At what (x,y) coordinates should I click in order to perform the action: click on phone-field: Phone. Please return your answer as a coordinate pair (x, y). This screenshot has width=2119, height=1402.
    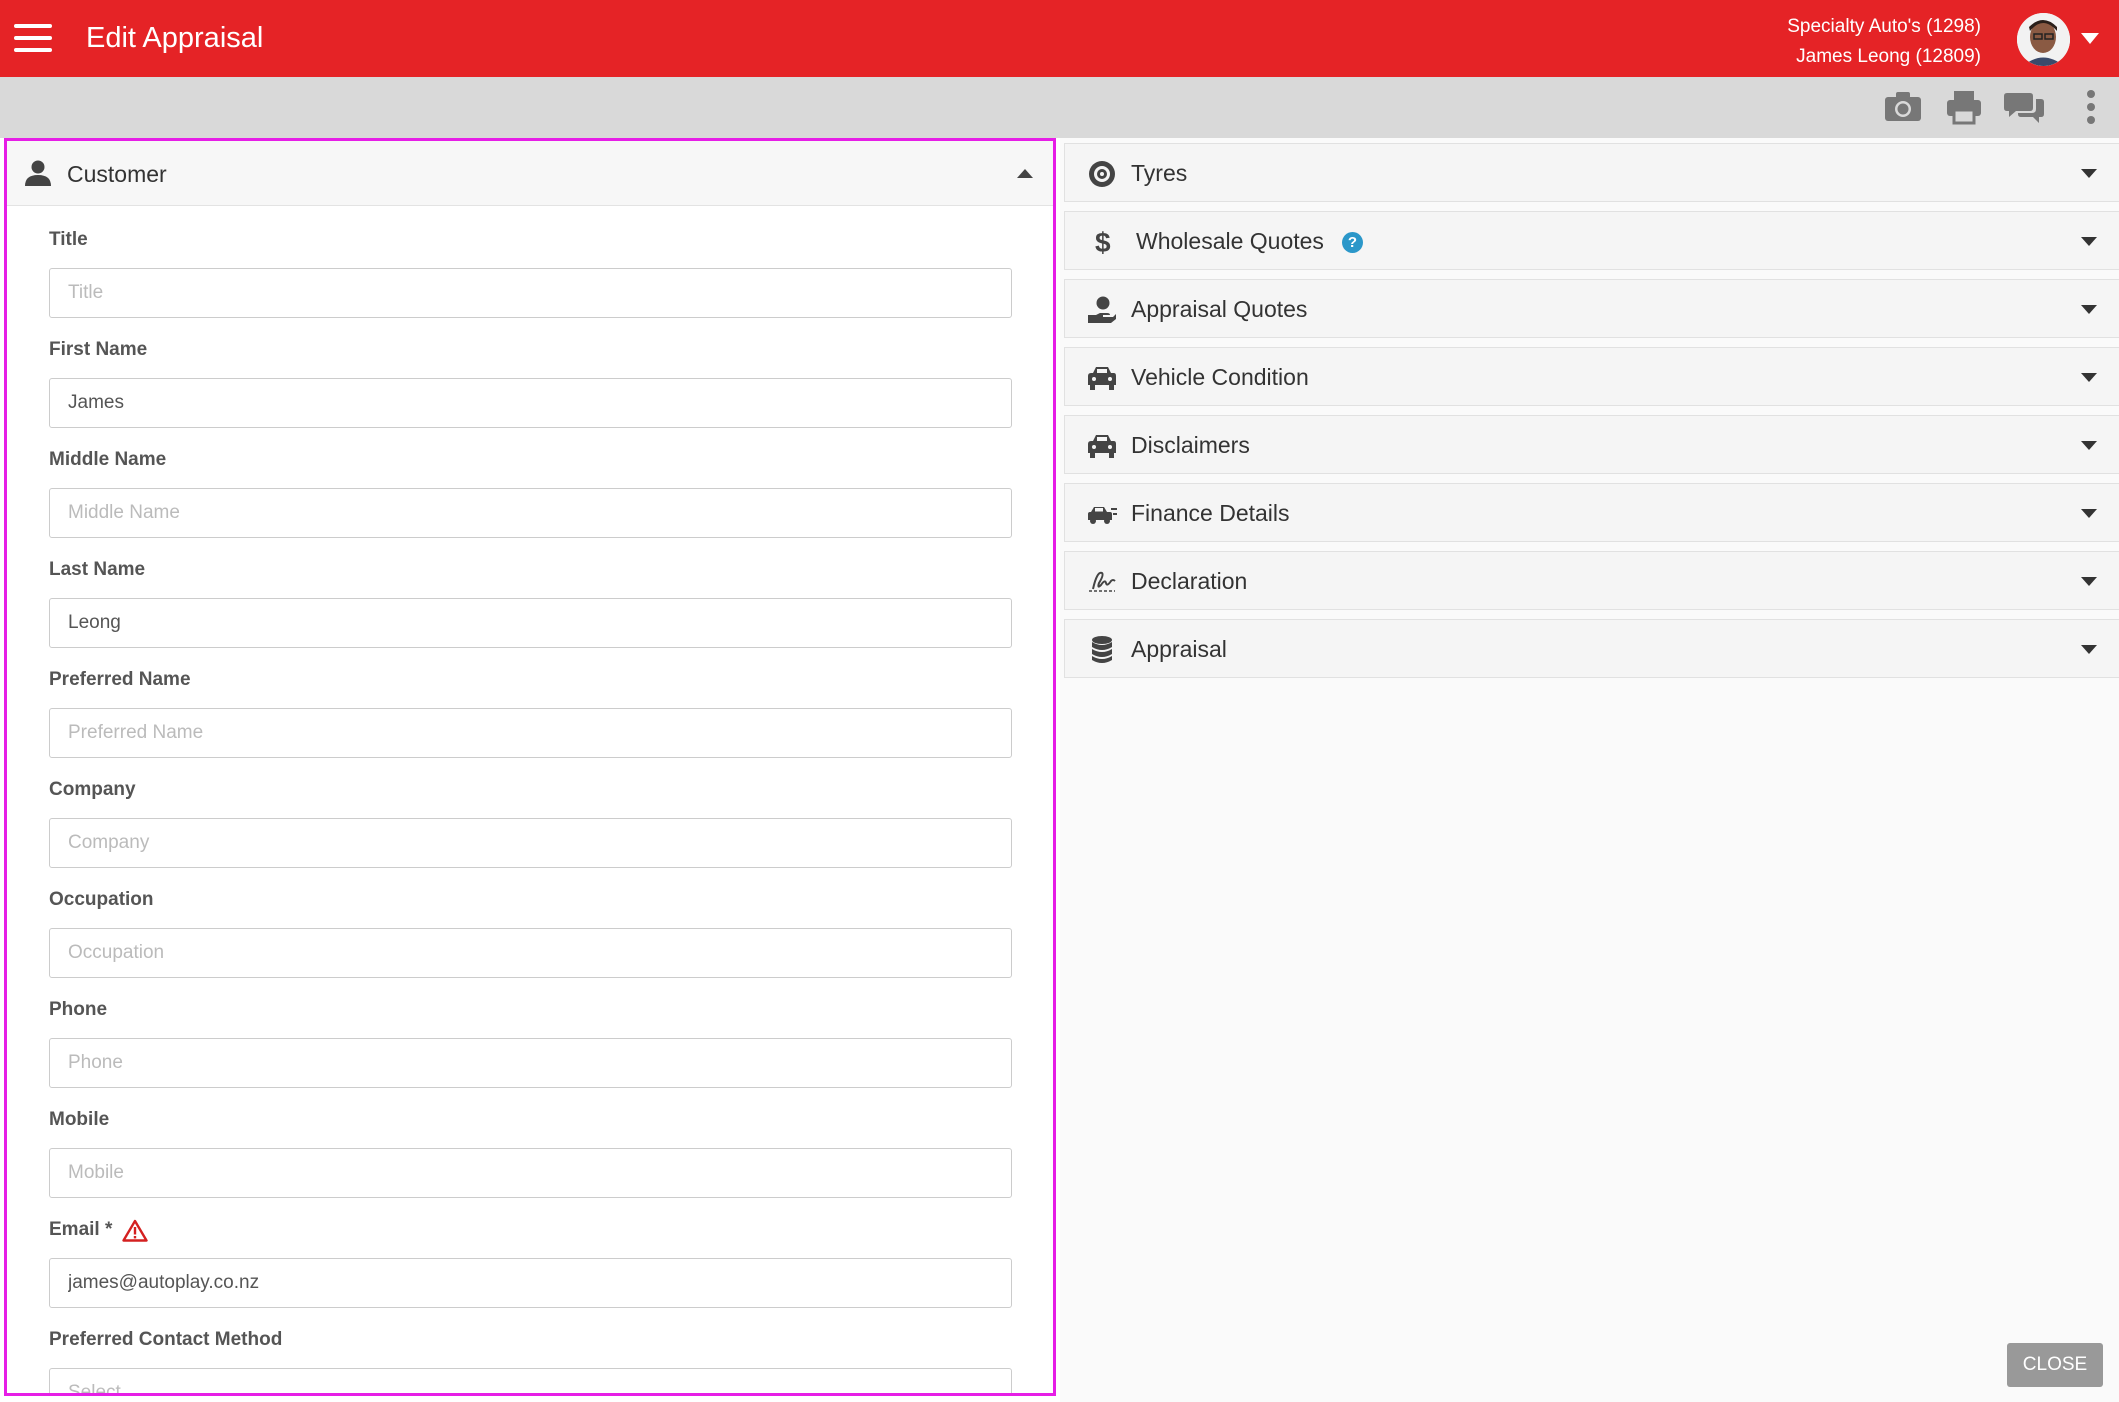
    Looking at the image, I should click on (530, 1042).